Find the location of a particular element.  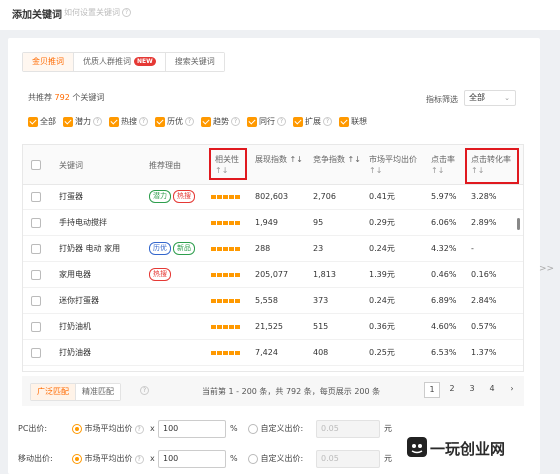

match-exact: 精准匹配 is located at coordinates (98, 392).